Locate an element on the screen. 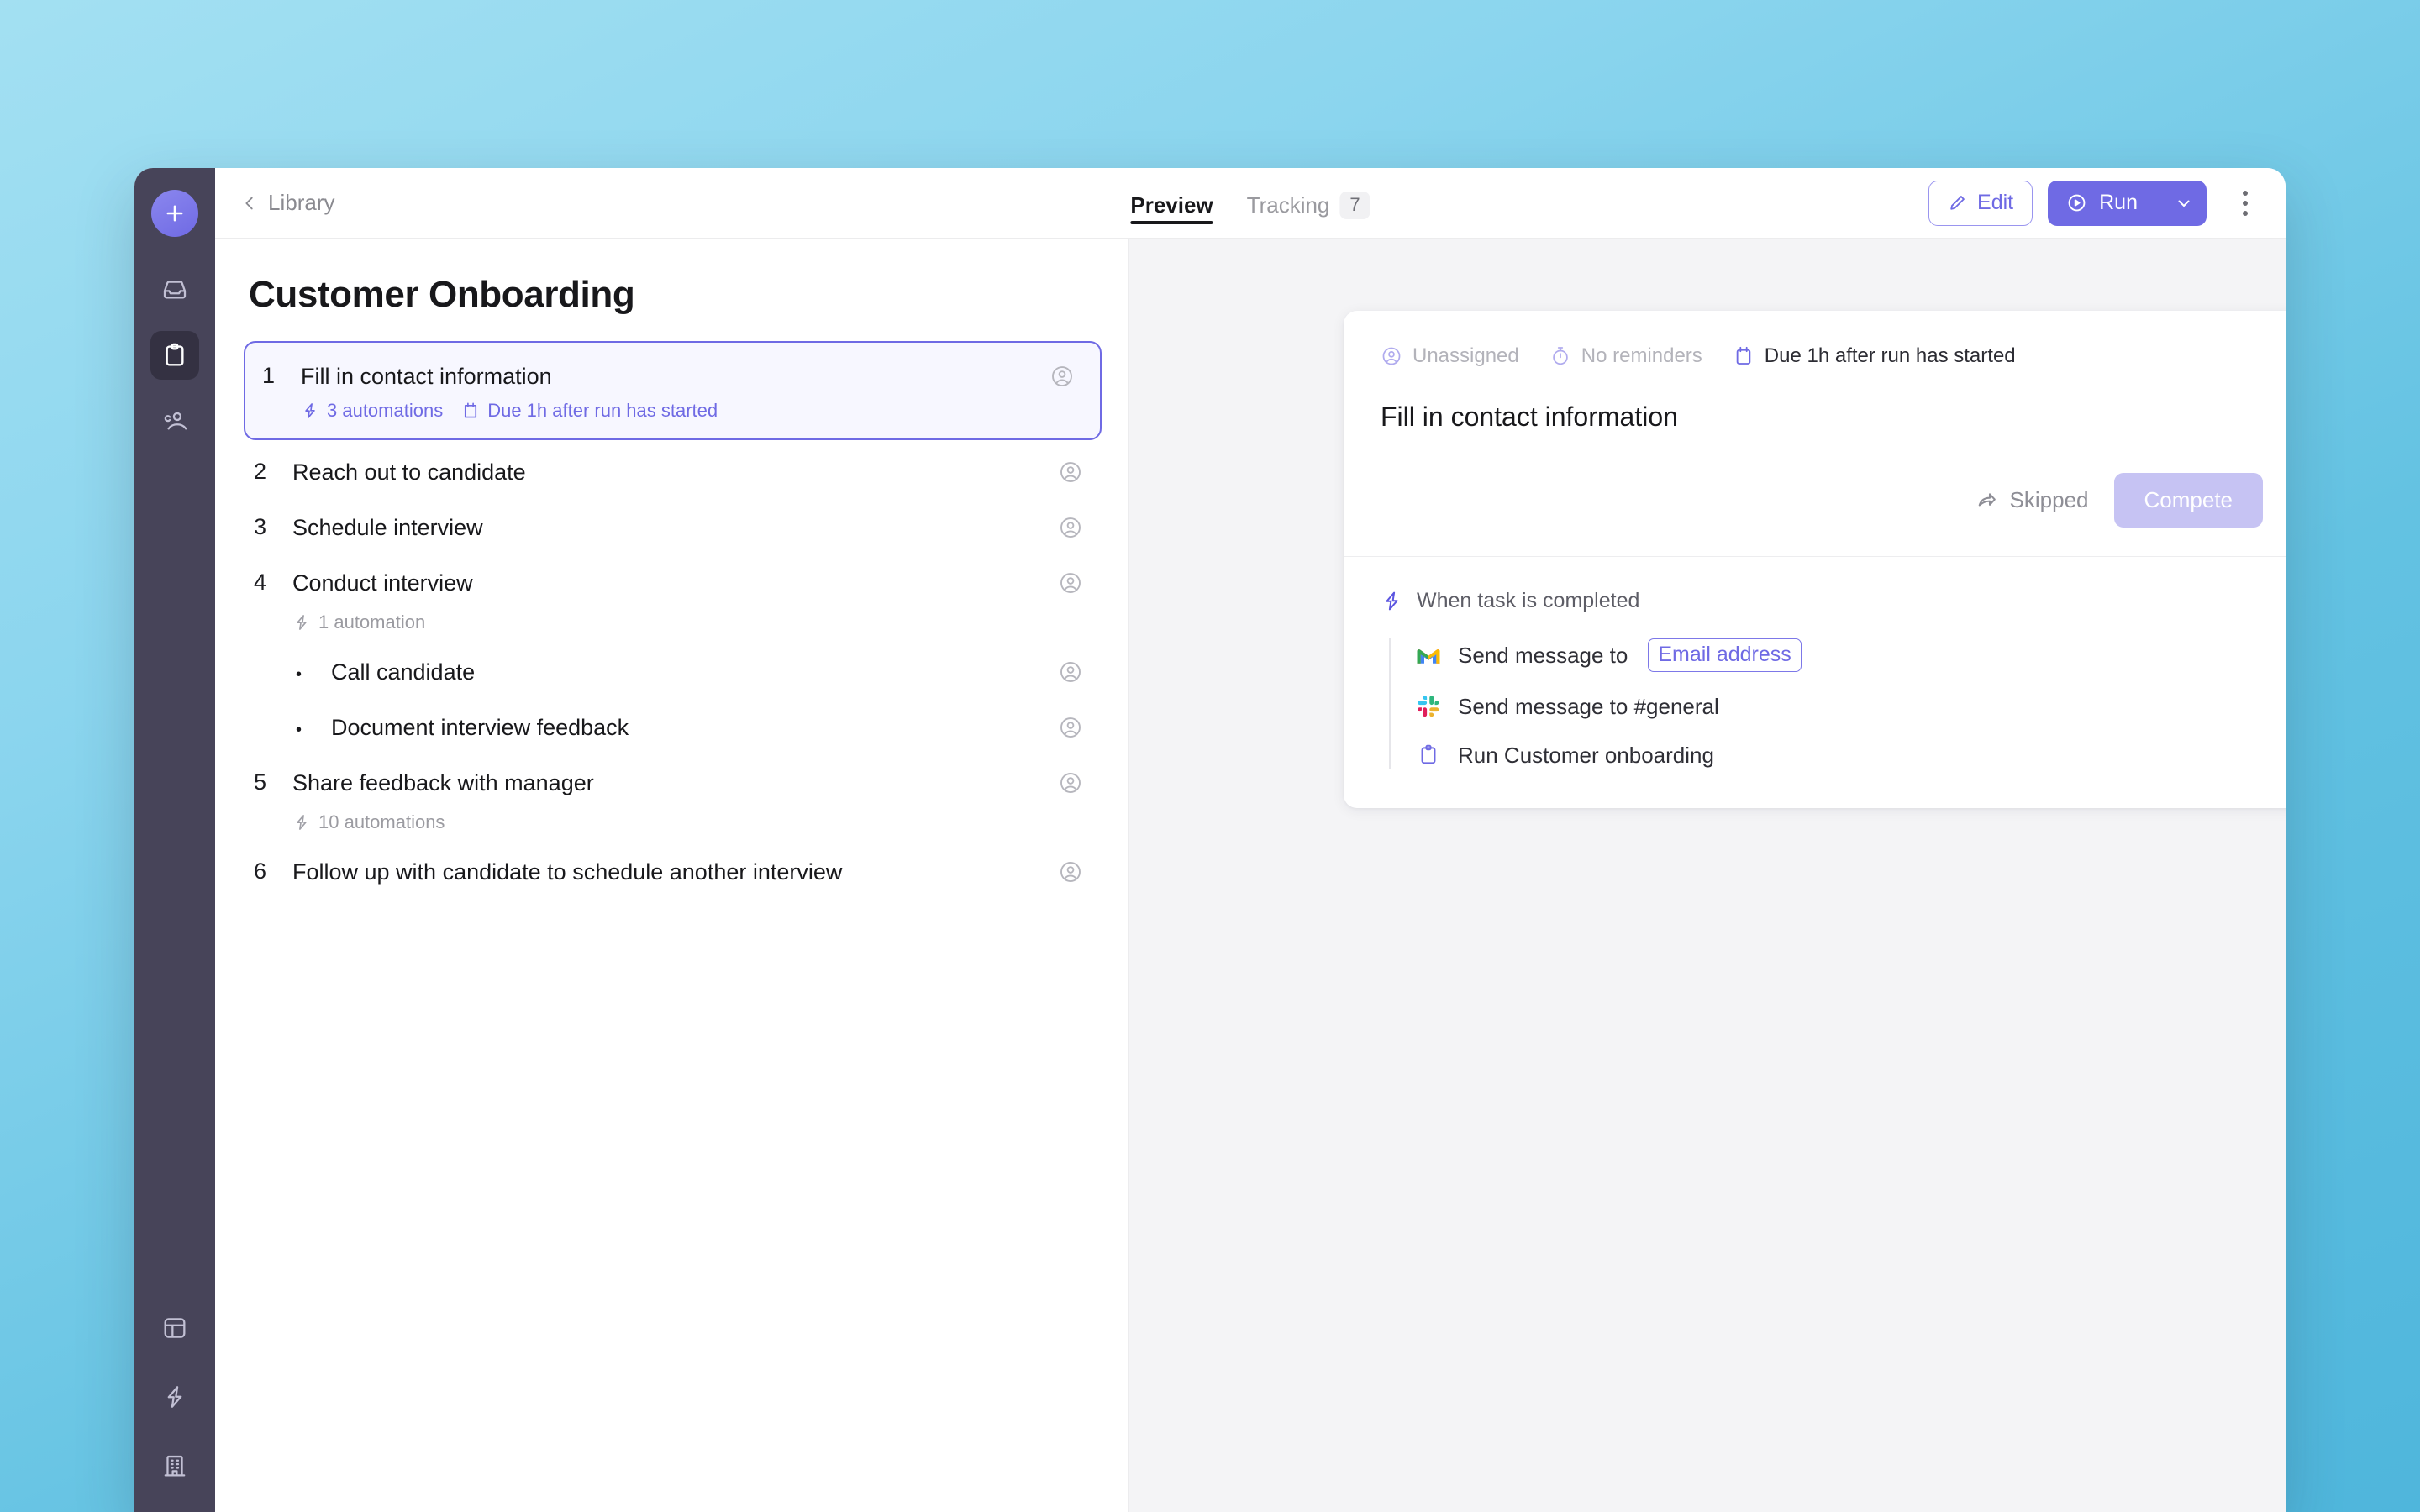 The image size is (2420, 1512). run-dropdown-toggle is located at coordinates (2183, 203).